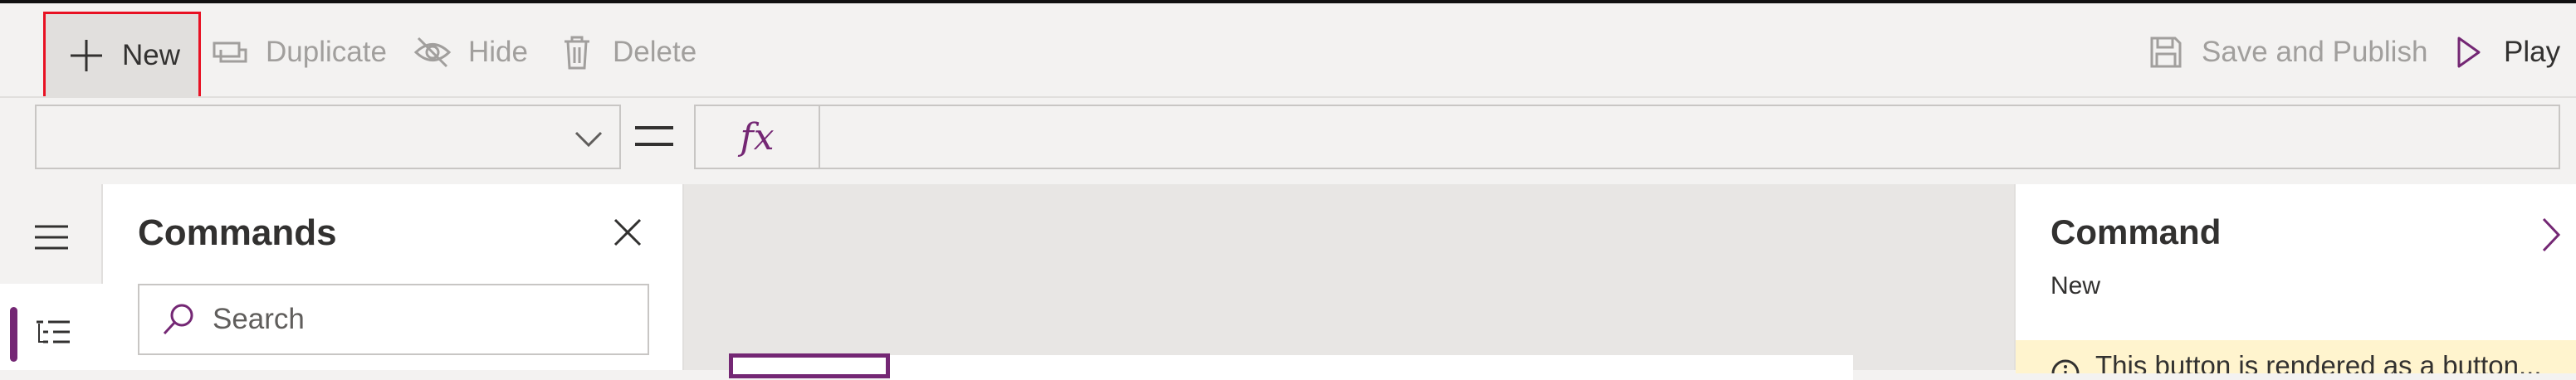 The image size is (2576, 380). I want to click on delete-icon, so click(577, 53).